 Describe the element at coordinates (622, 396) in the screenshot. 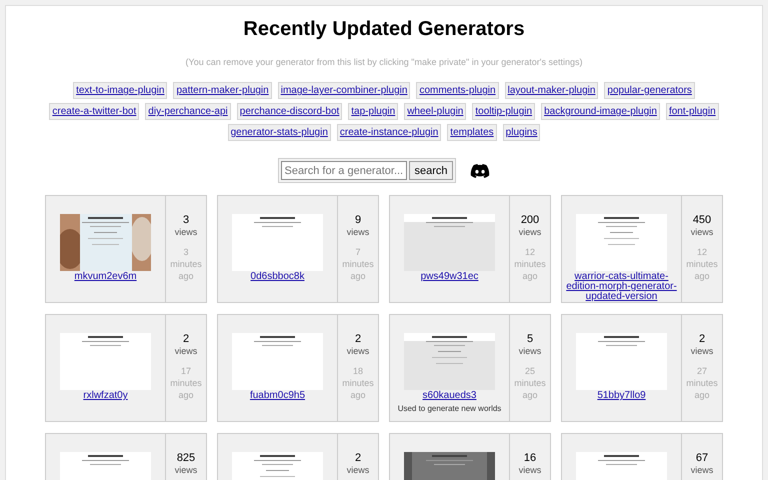

I see `generator-link: 51bby7llo9` at that location.